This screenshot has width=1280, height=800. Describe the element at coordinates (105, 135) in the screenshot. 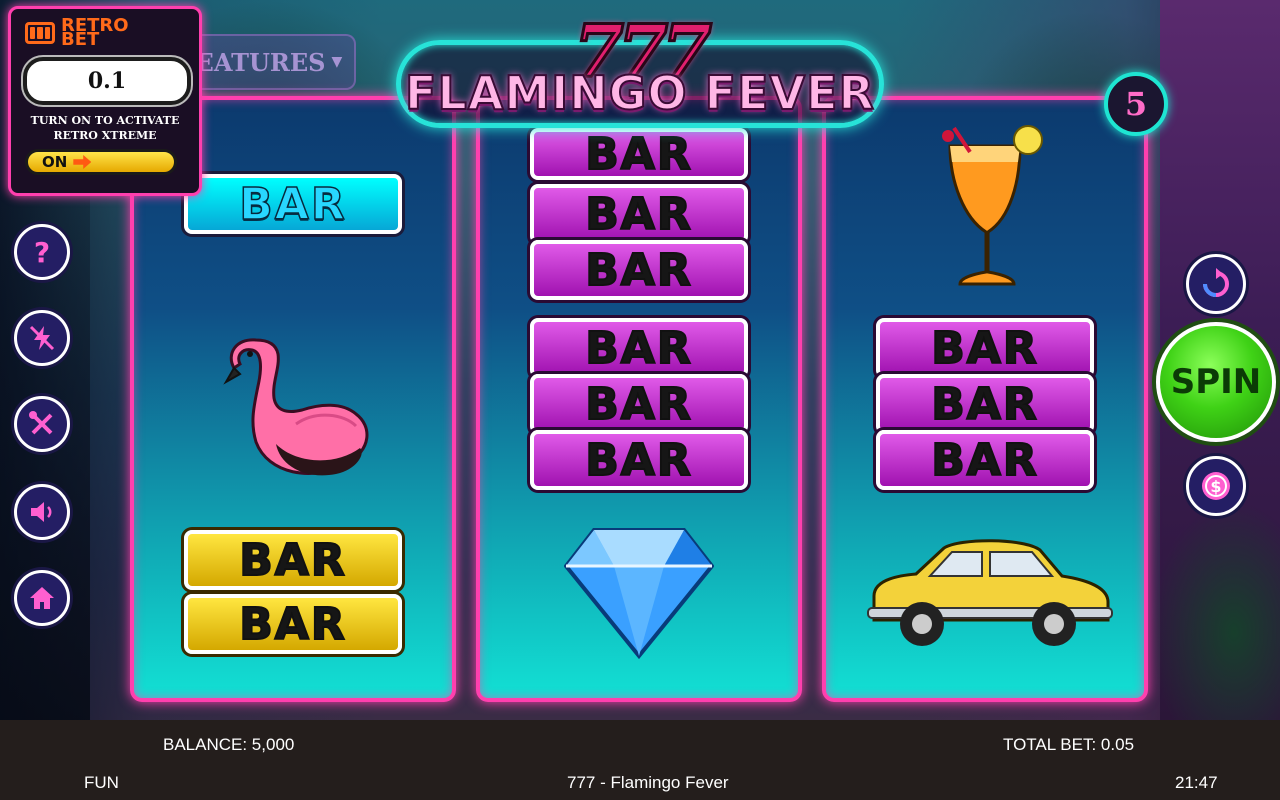

I see `note-line-2: RETRO XTREME` at that location.